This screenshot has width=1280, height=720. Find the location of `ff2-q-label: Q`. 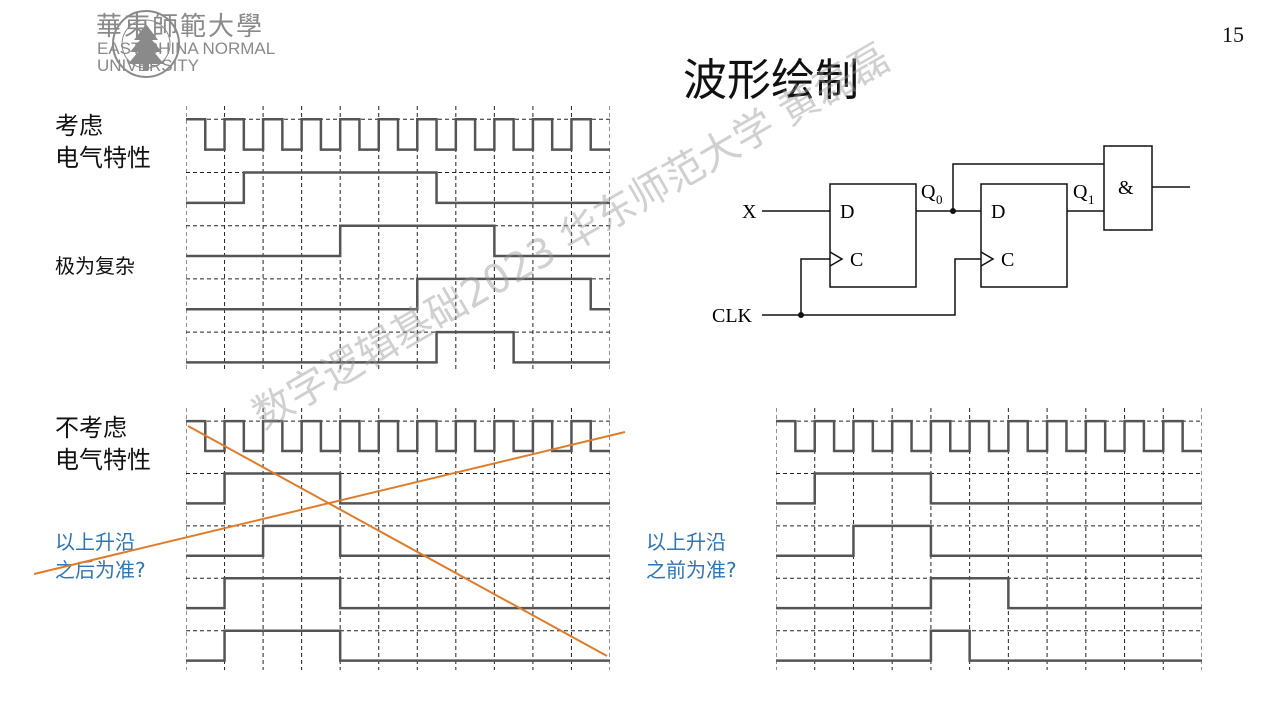

ff2-q-label: Q is located at coordinates (1080, 192).